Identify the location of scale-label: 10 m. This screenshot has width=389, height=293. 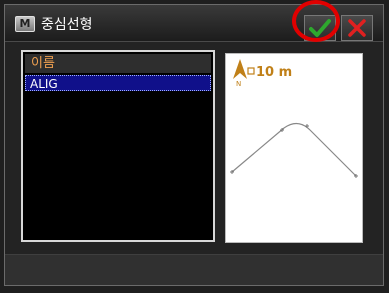
(274, 72).